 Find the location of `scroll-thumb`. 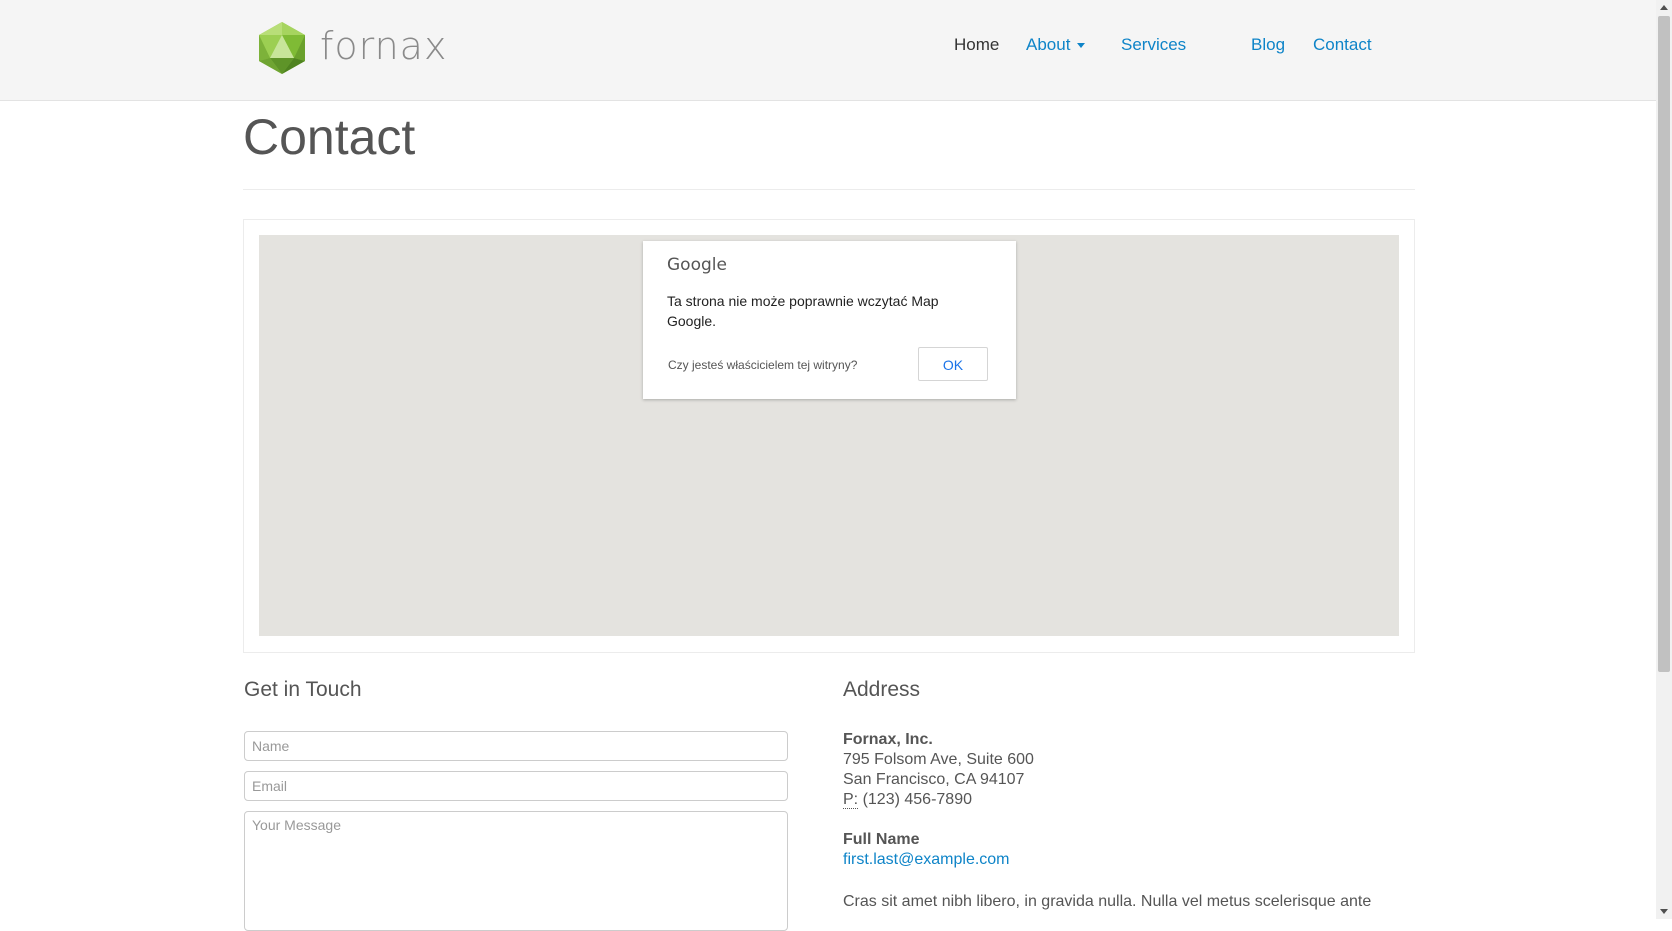

scroll-thumb is located at coordinates (1664, 344).